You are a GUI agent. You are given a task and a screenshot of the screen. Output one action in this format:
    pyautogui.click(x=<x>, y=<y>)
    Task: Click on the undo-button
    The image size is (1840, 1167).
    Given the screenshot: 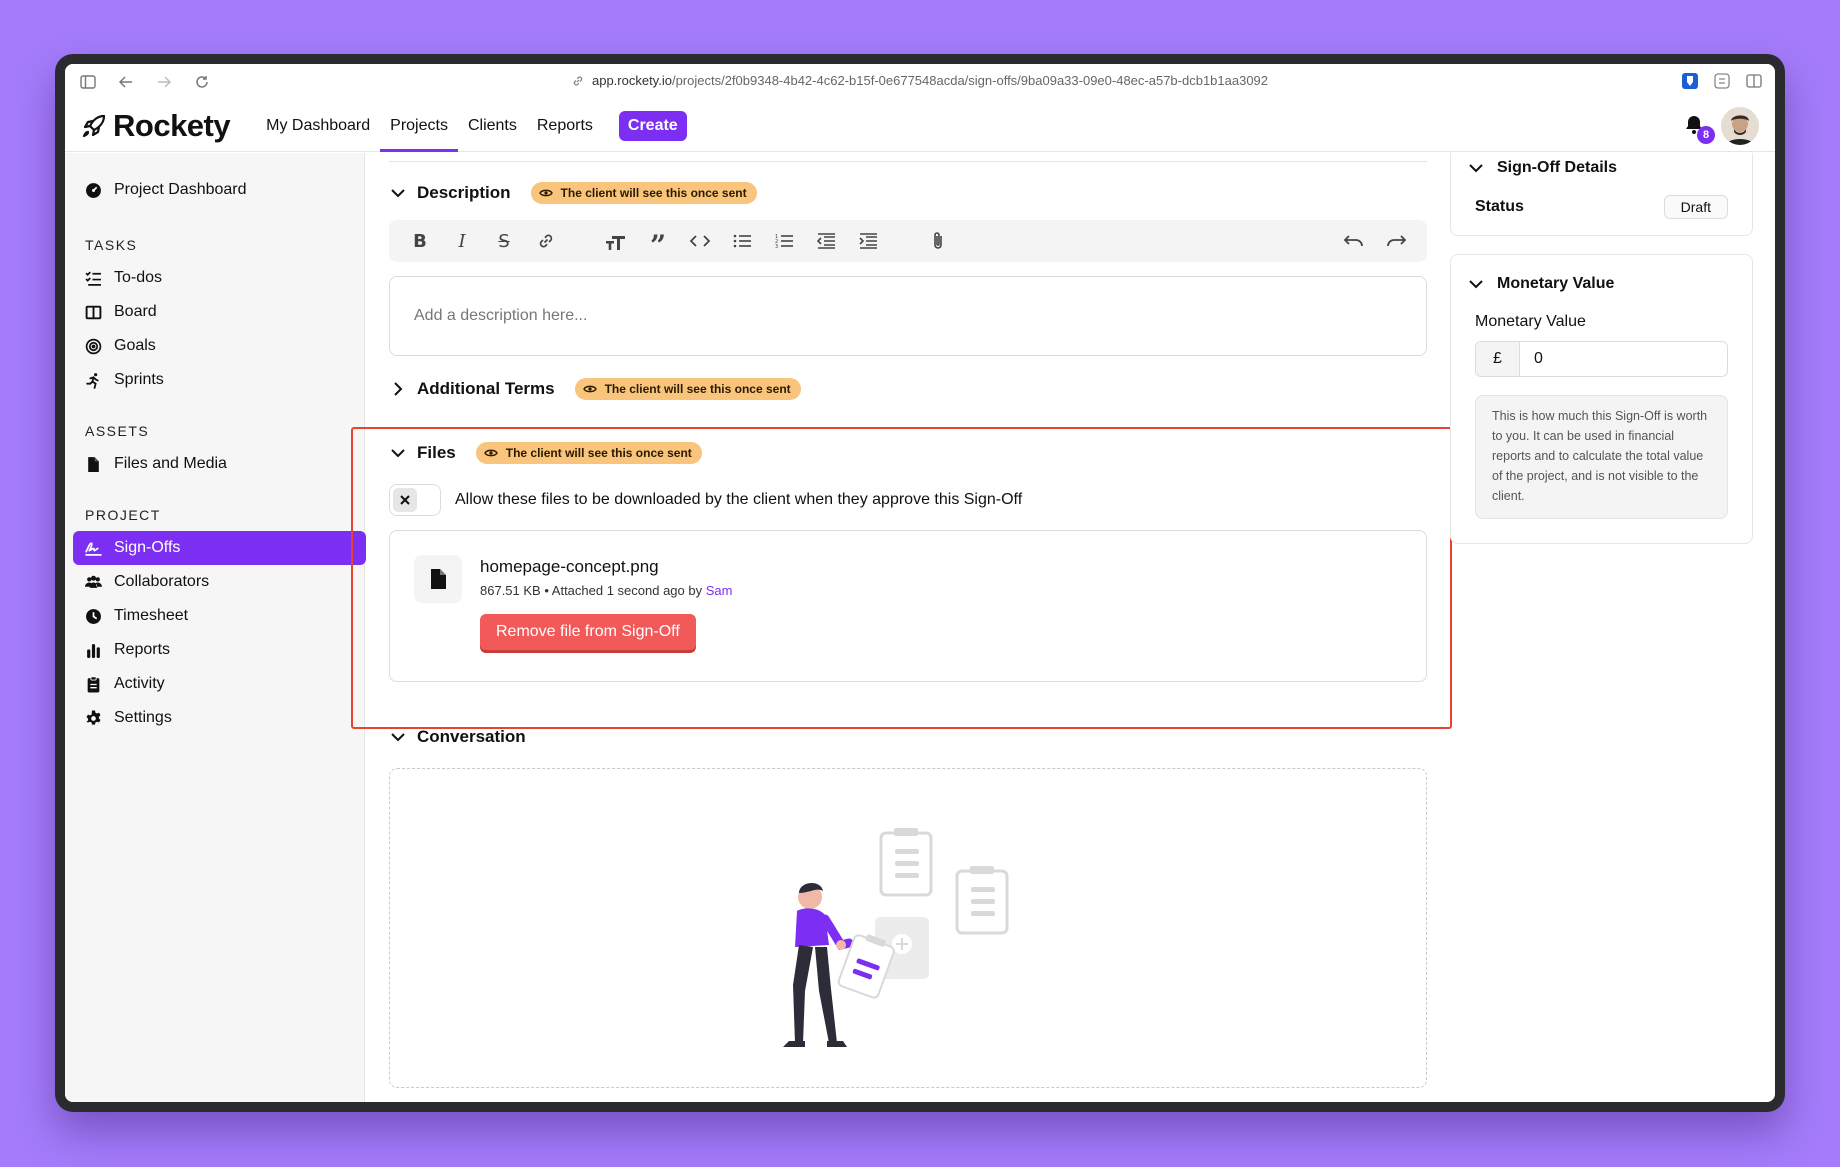 What is the action you would take?
    pyautogui.click(x=1354, y=241)
    